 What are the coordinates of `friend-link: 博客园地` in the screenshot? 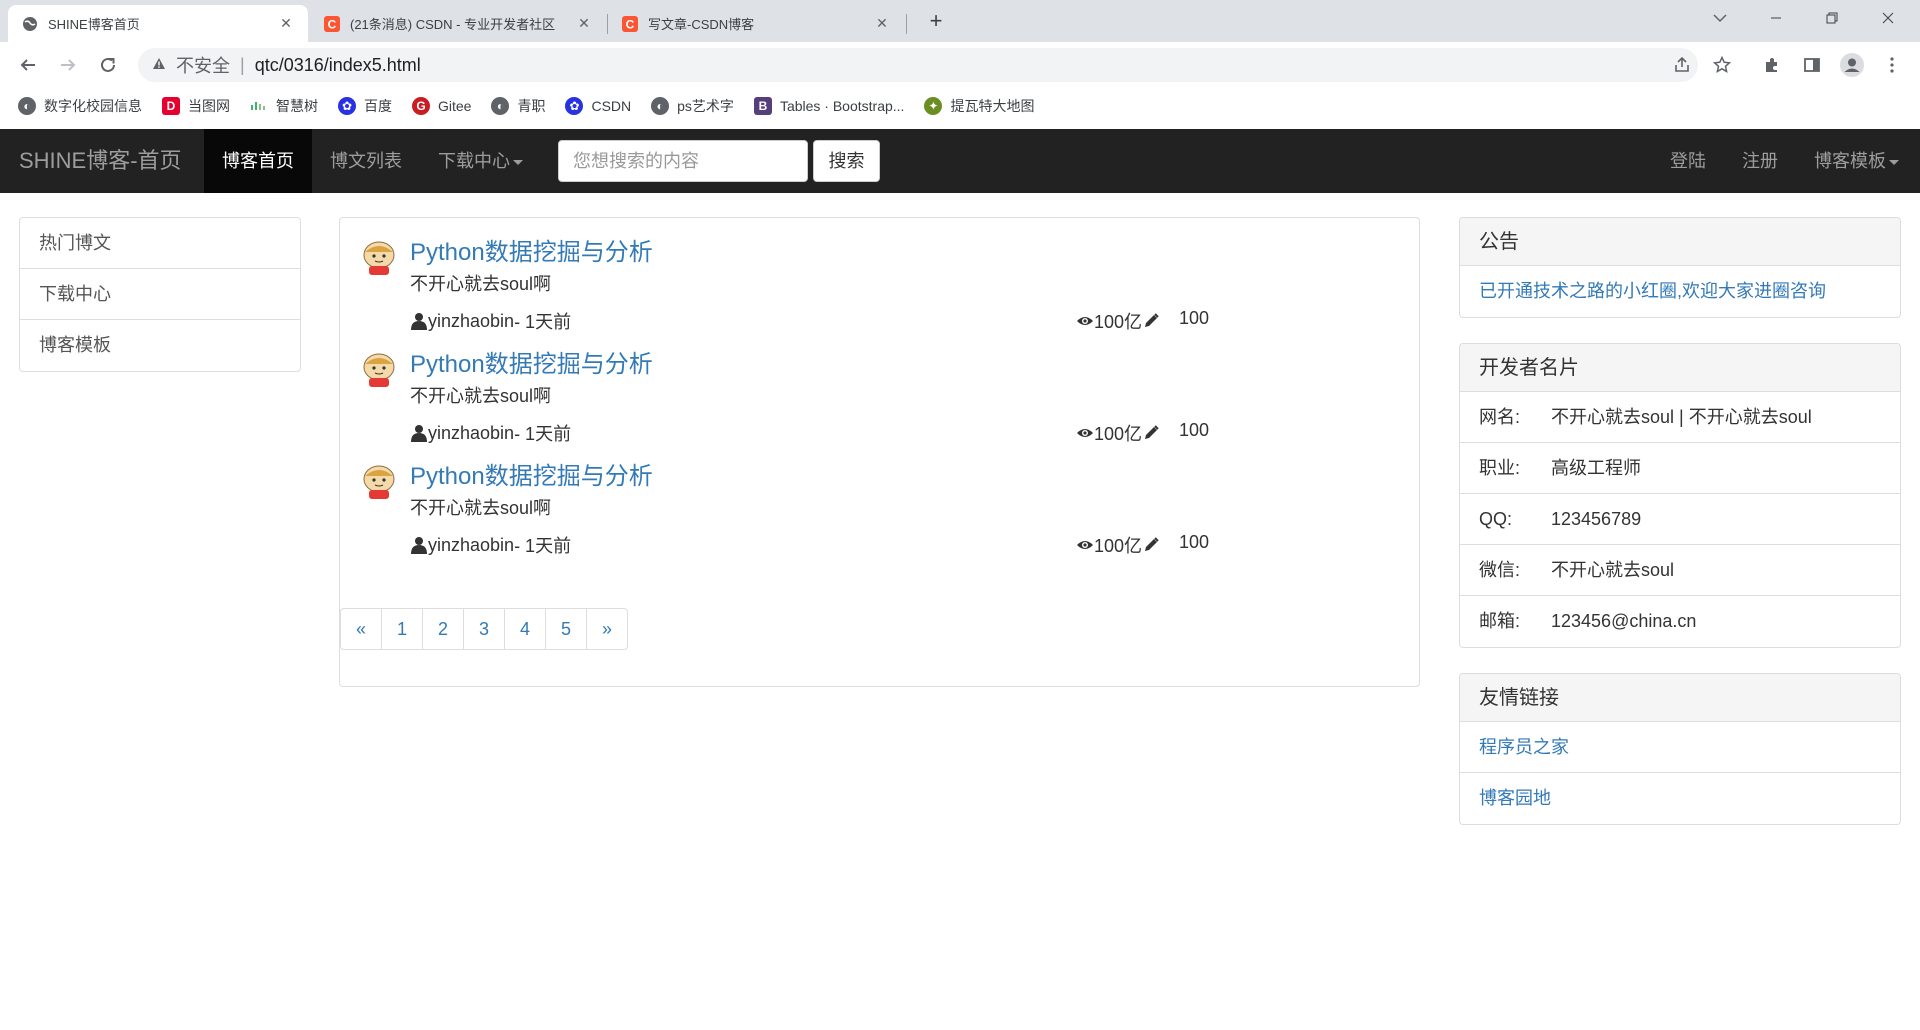 It's located at (1680, 798).